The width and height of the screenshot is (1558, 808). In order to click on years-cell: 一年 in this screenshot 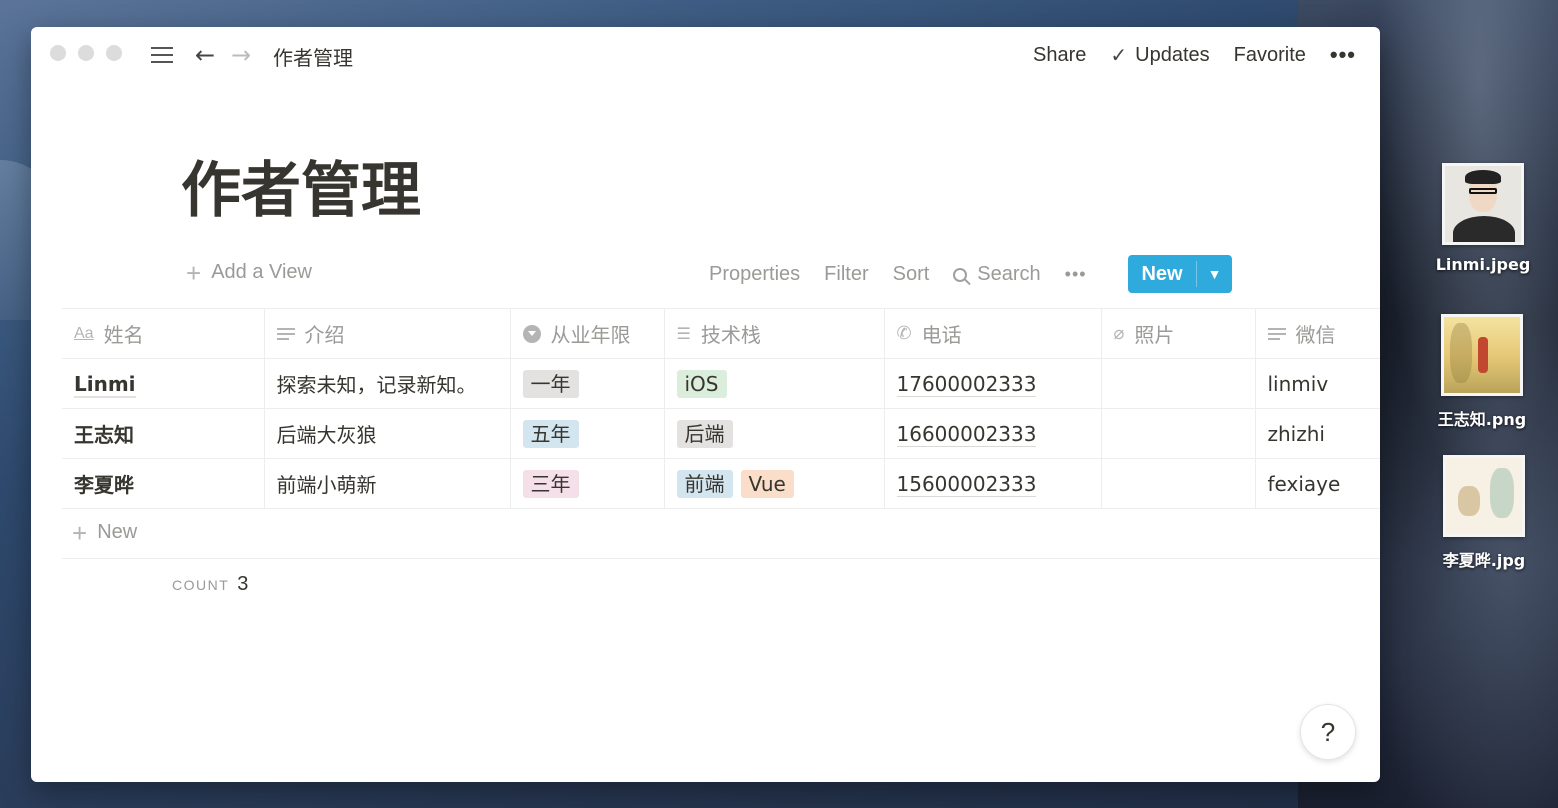, I will do `click(587, 383)`.